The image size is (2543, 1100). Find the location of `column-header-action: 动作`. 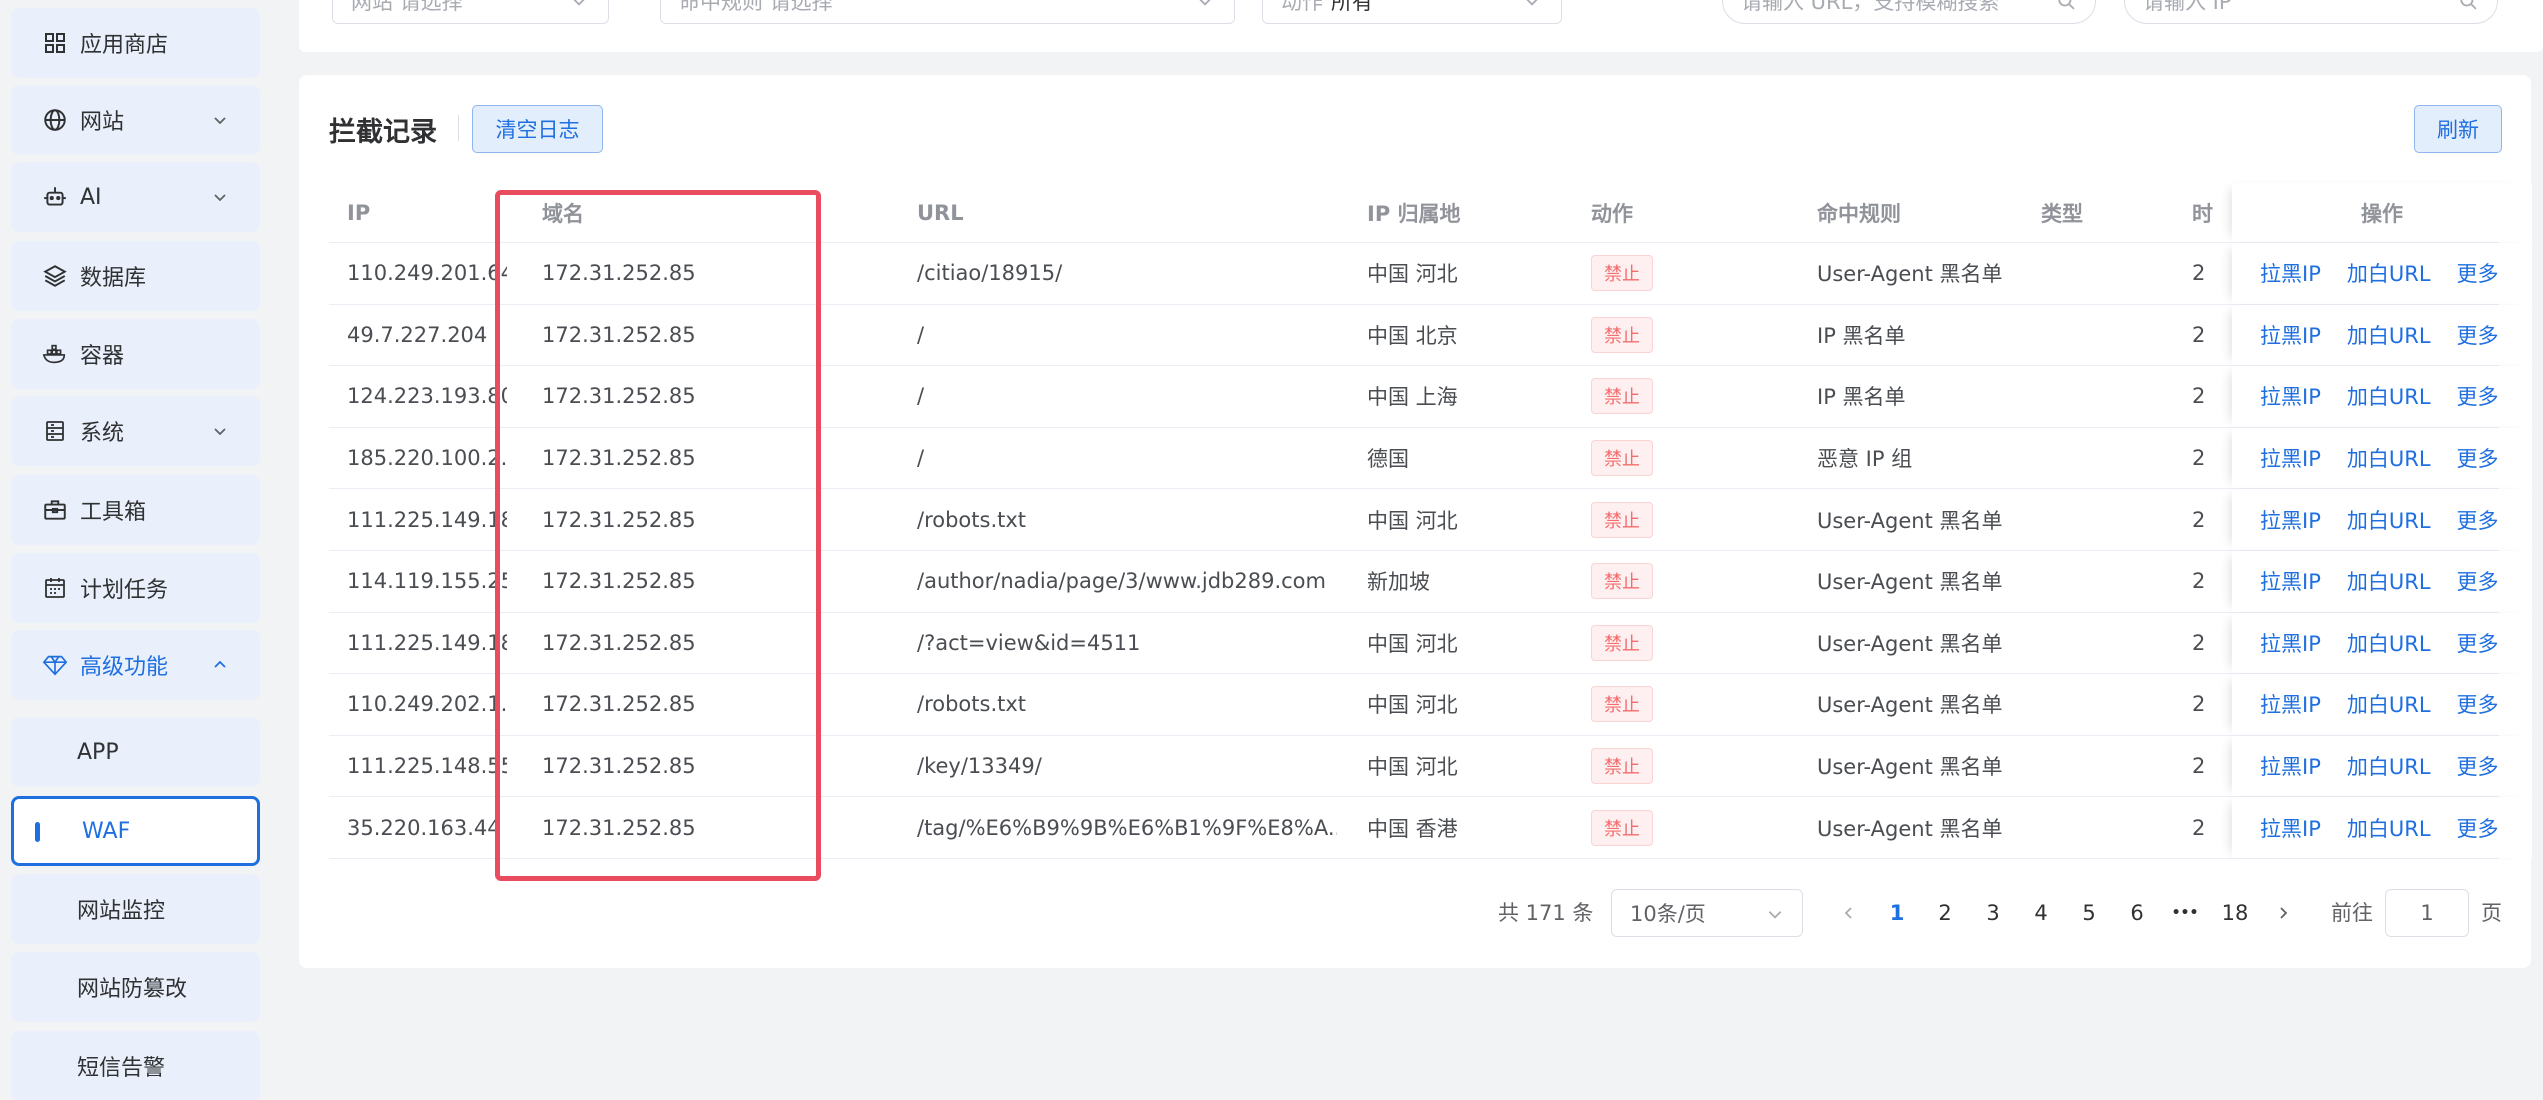

column-header-action: 动作 is located at coordinates (1612, 212).